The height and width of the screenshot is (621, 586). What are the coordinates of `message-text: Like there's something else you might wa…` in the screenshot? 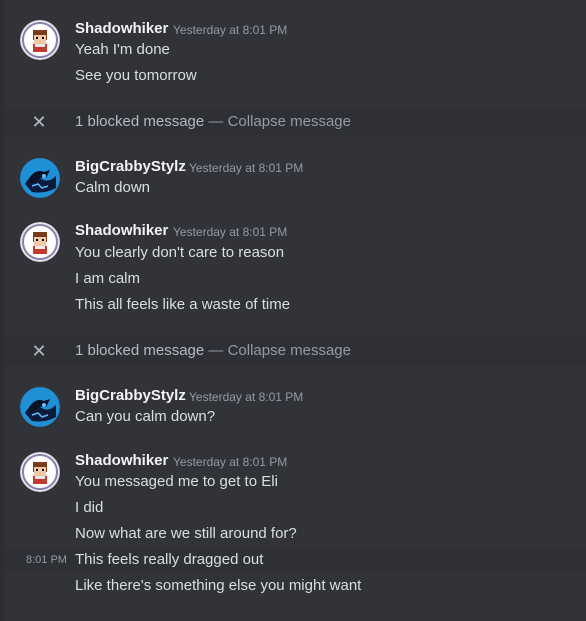 It's located at (218, 585).